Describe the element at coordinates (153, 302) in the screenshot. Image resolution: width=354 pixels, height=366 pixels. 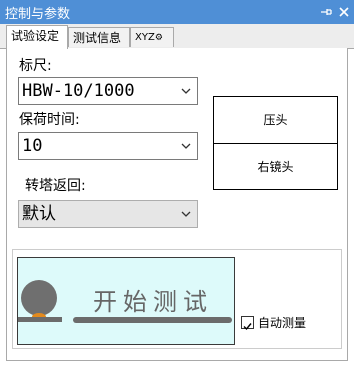
I see `start-test-label: 开始测试` at that location.